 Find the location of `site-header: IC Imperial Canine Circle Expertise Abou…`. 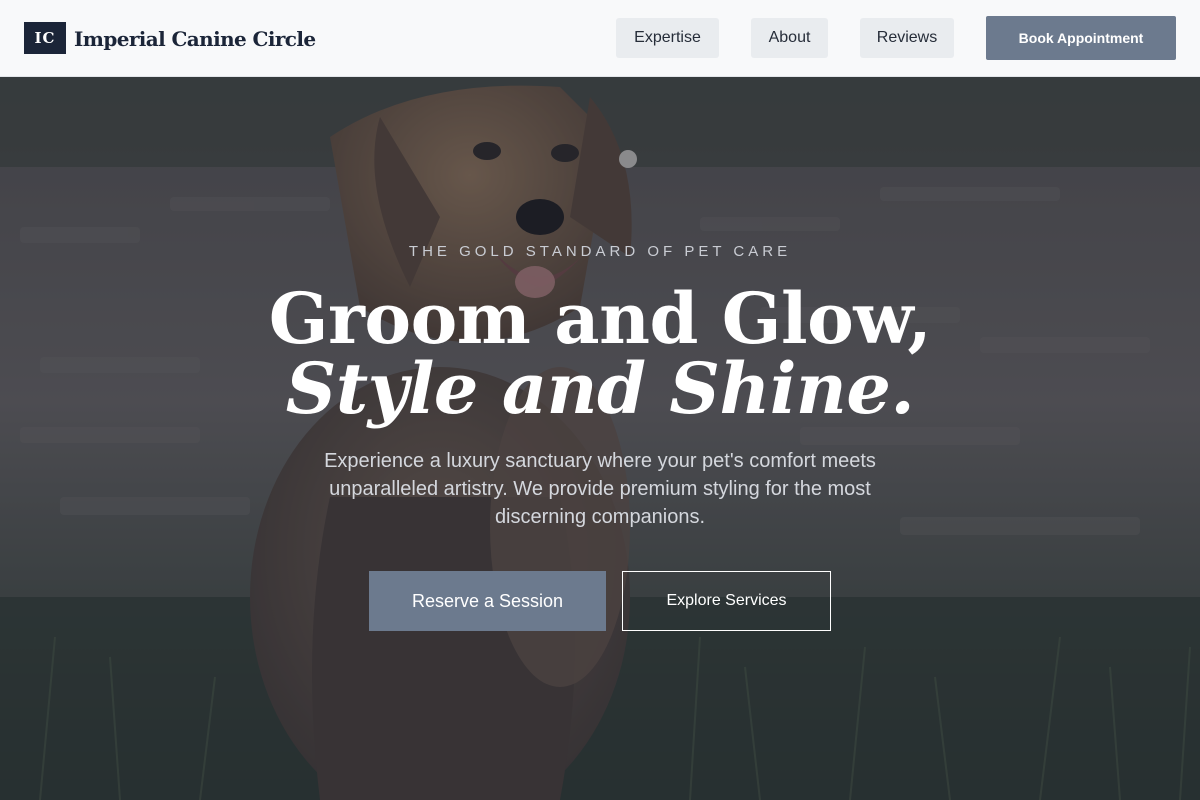

site-header: IC Imperial Canine Circle Expertise Abou… is located at coordinates (600, 38).